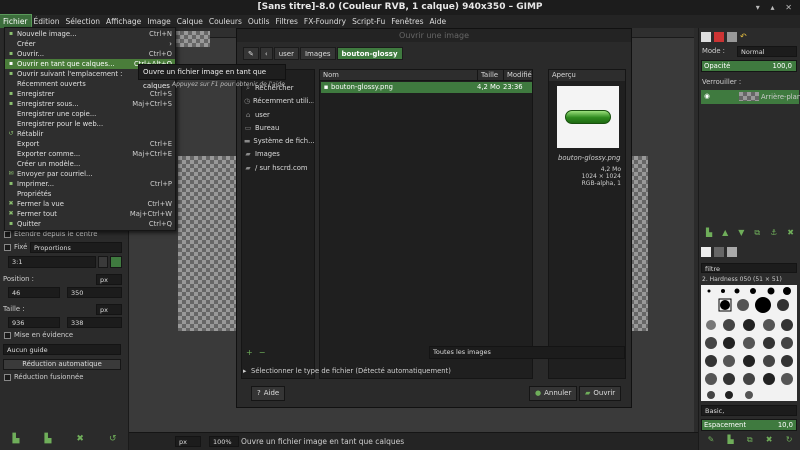  I want to click on column-size: Taille, so click(491, 75).